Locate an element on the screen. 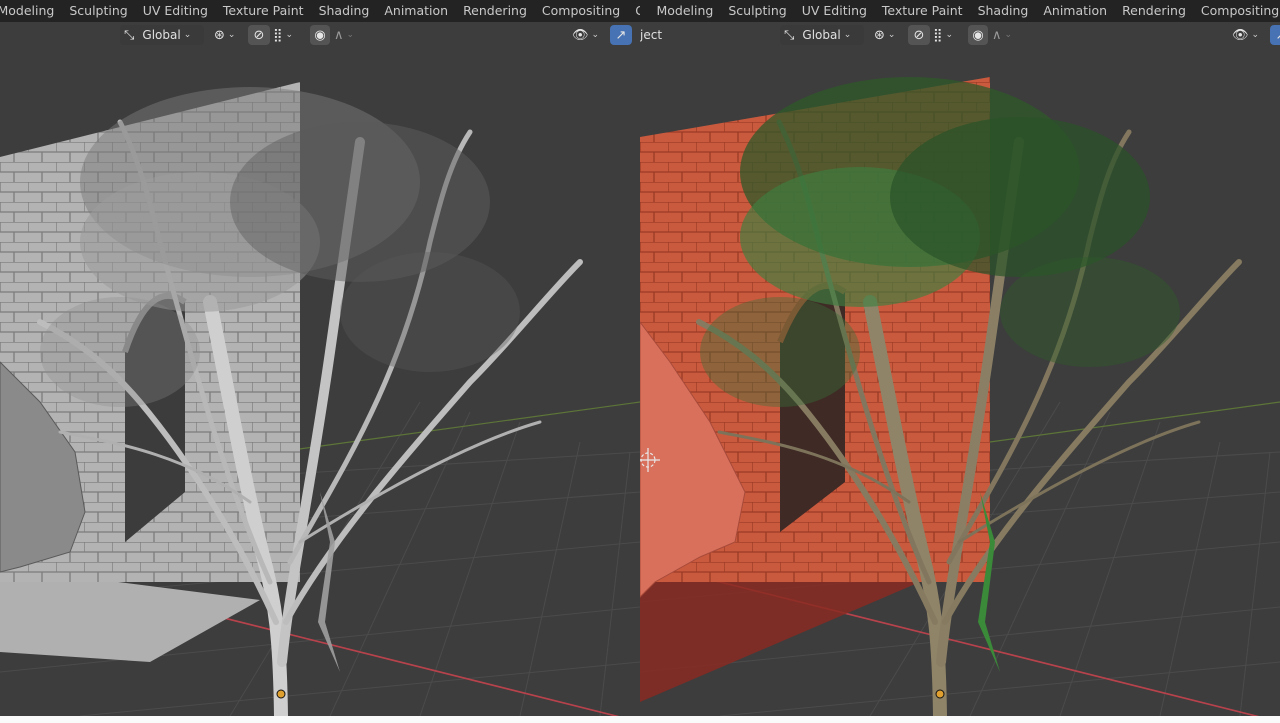 The width and height of the screenshot is (1280, 723). viewport-header-left: ⤡ Global ⌄ ⊛ ⌄ ⊘ ⣿ ⌄ ◉ ∧ ⌄ � is located at coordinates (320, 35).